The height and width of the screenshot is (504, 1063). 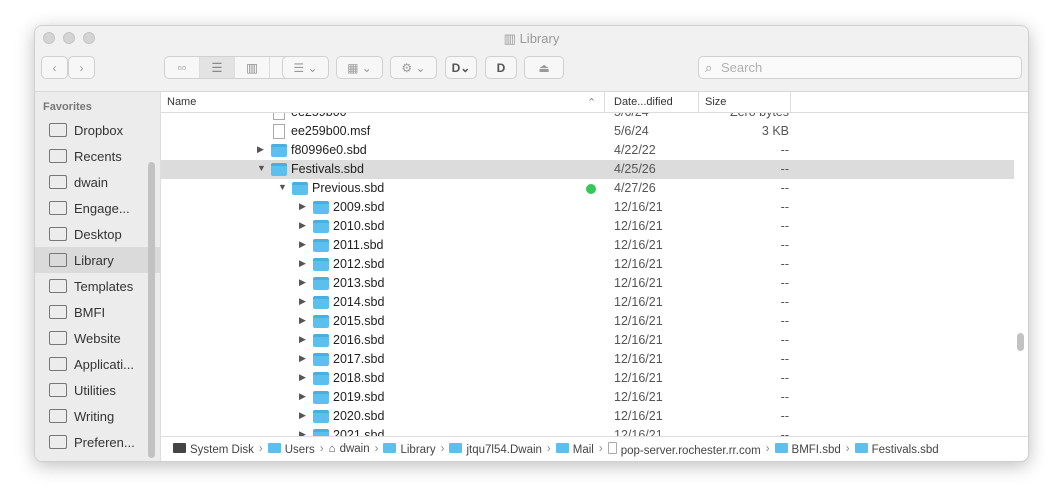 I want to click on column-view-button: ▥, so click(x=252, y=67).